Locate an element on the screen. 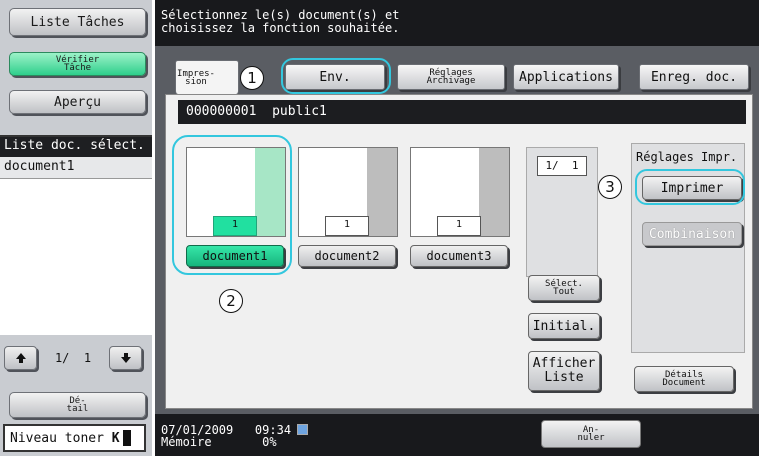 The image size is (759, 456). memory-value: 0% is located at coordinates (269, 442).